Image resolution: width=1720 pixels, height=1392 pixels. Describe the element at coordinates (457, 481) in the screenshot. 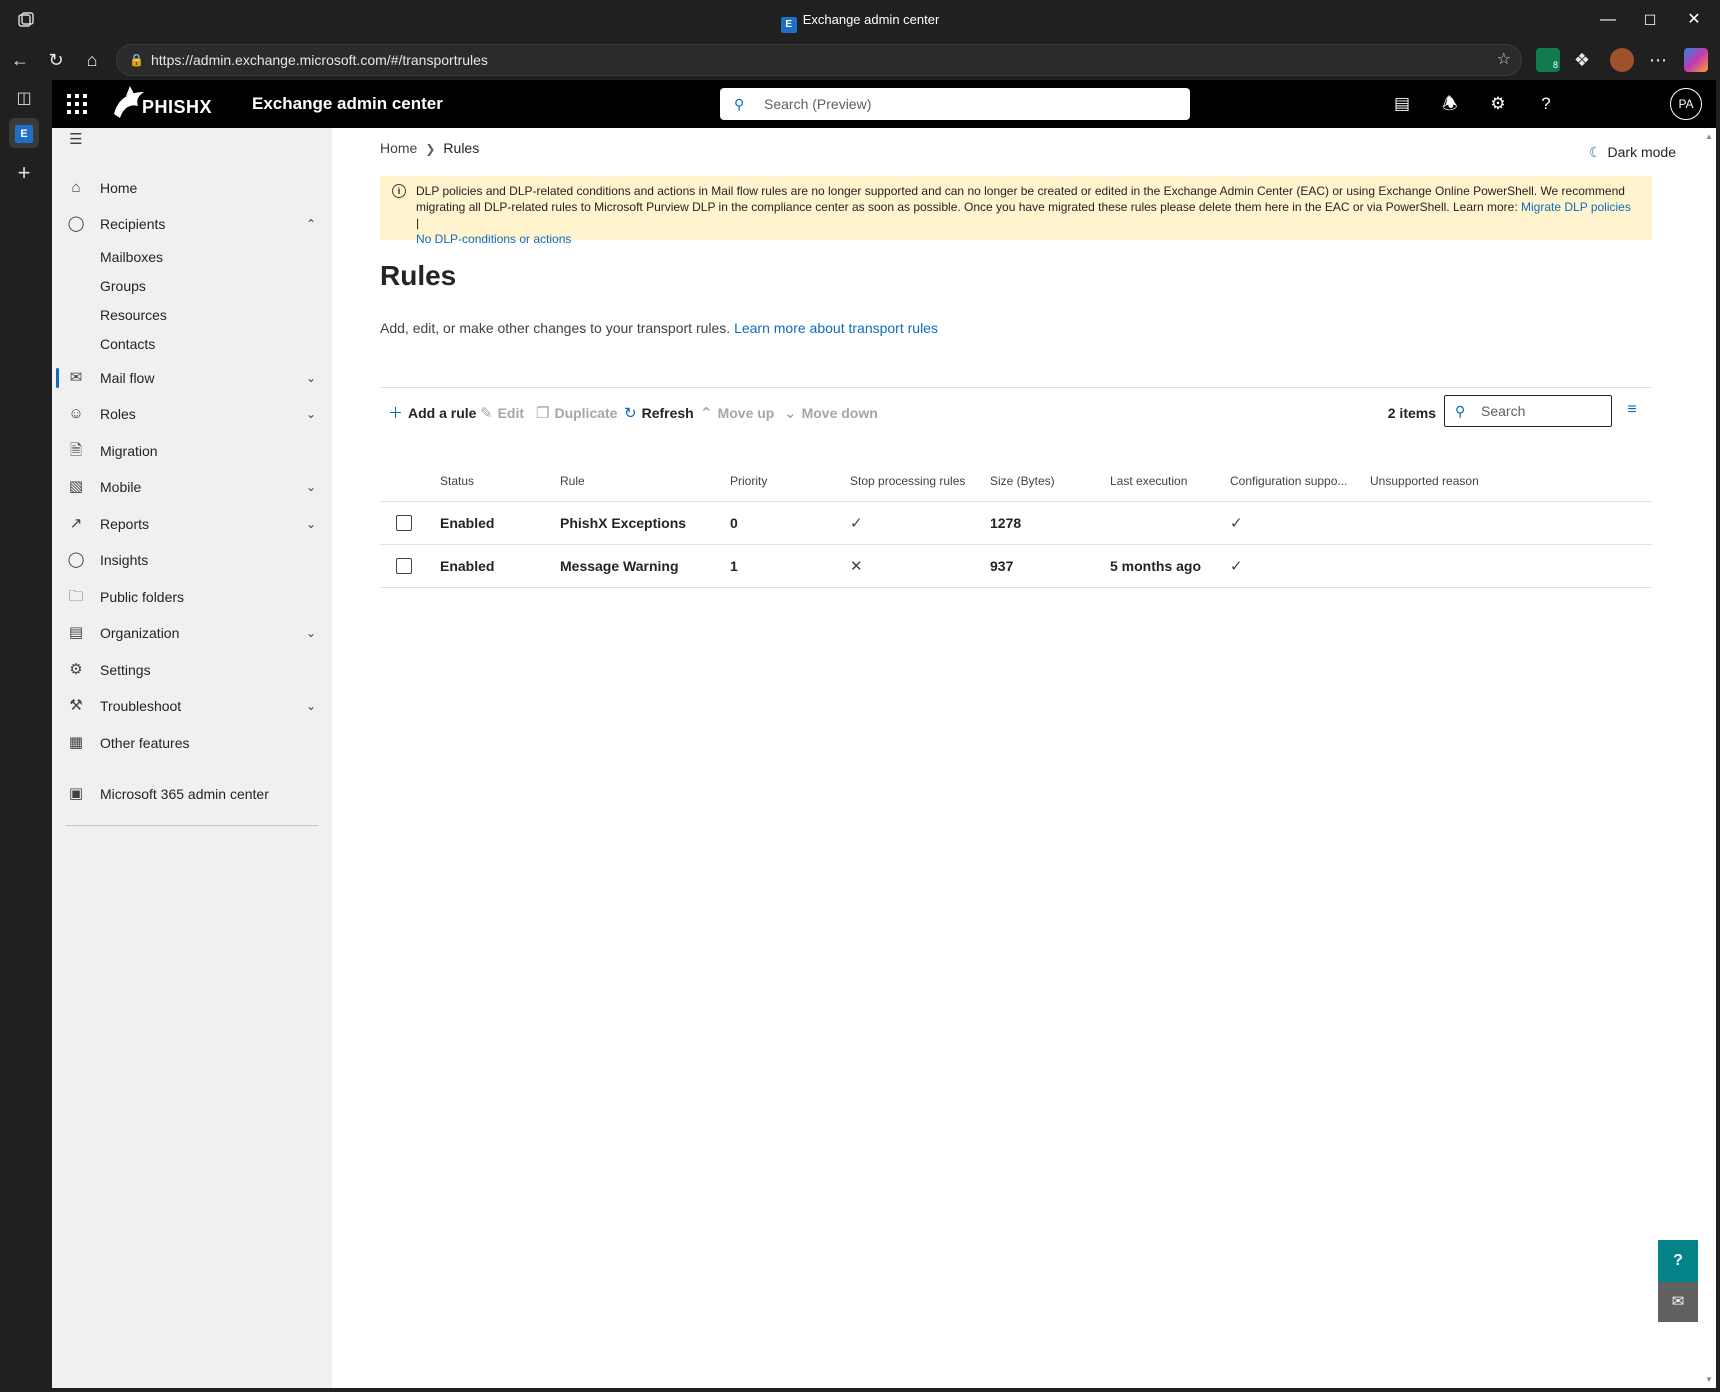

I see `column-status: Status` at that location.